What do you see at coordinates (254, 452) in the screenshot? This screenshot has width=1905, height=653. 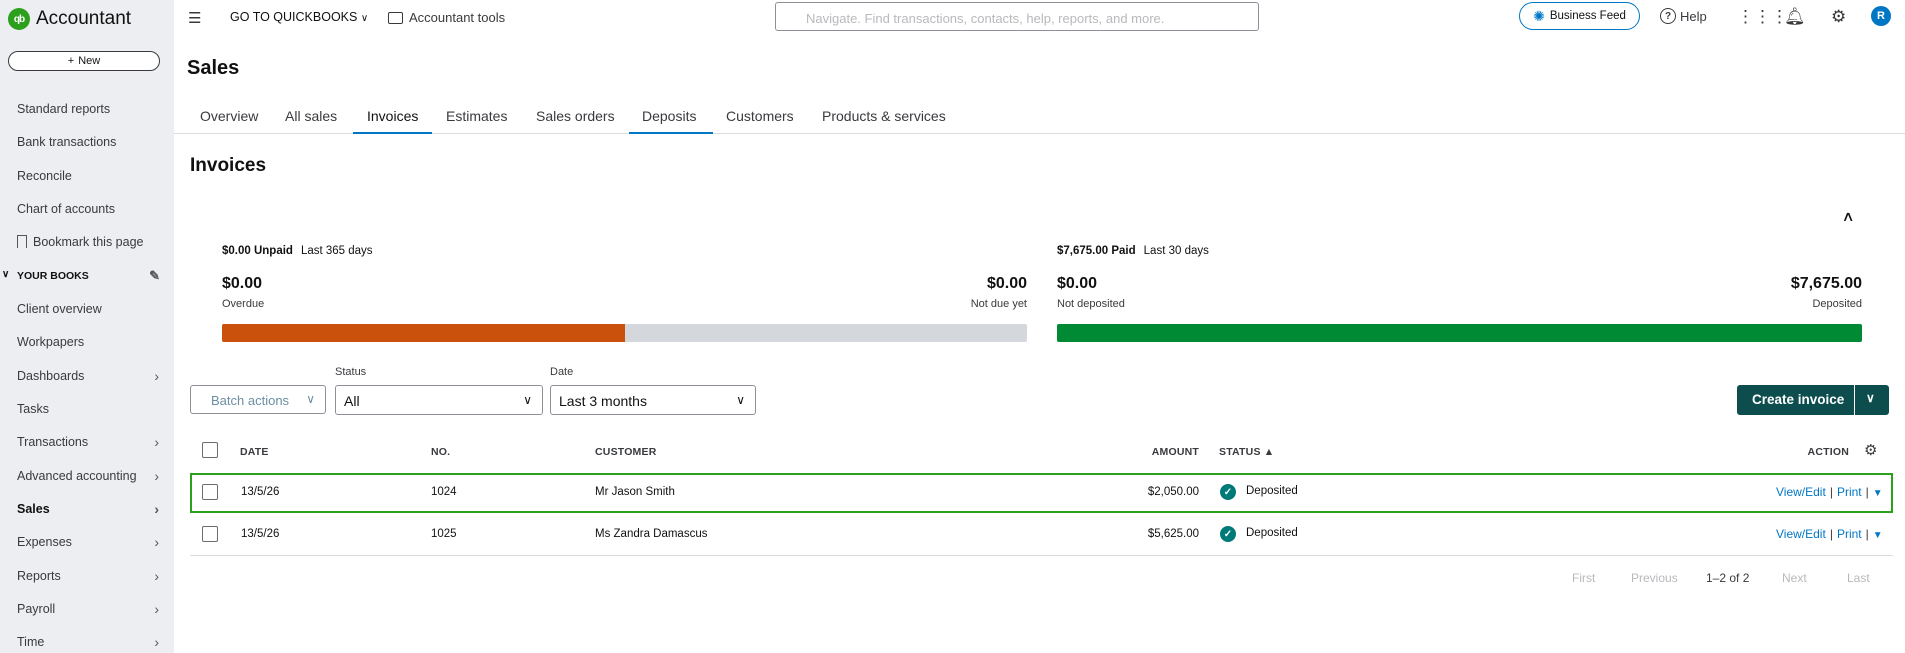 I see `column-header-date: DATE` at bounding box center [254, 452].